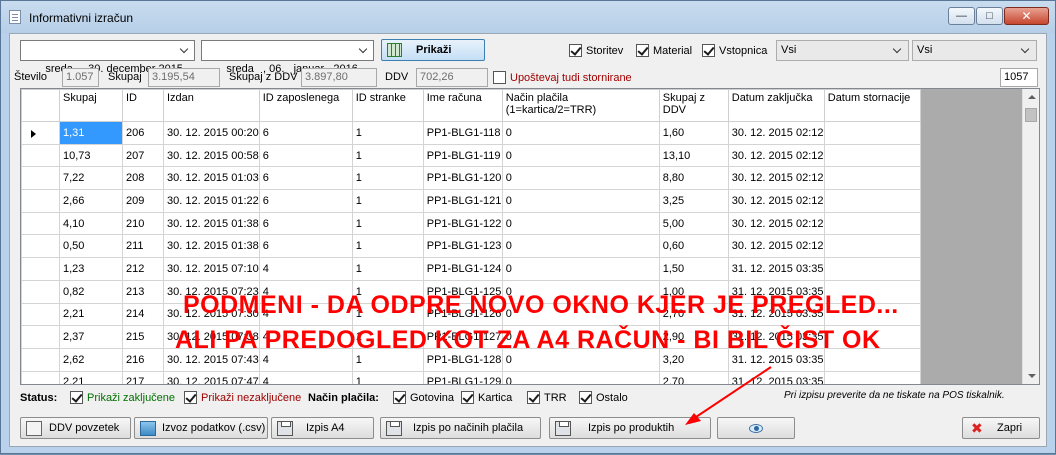  What do you see at coordinates (91, 291) in the screenshot?
I see `table-cell: 0,82` at bounding box center [91, 291].